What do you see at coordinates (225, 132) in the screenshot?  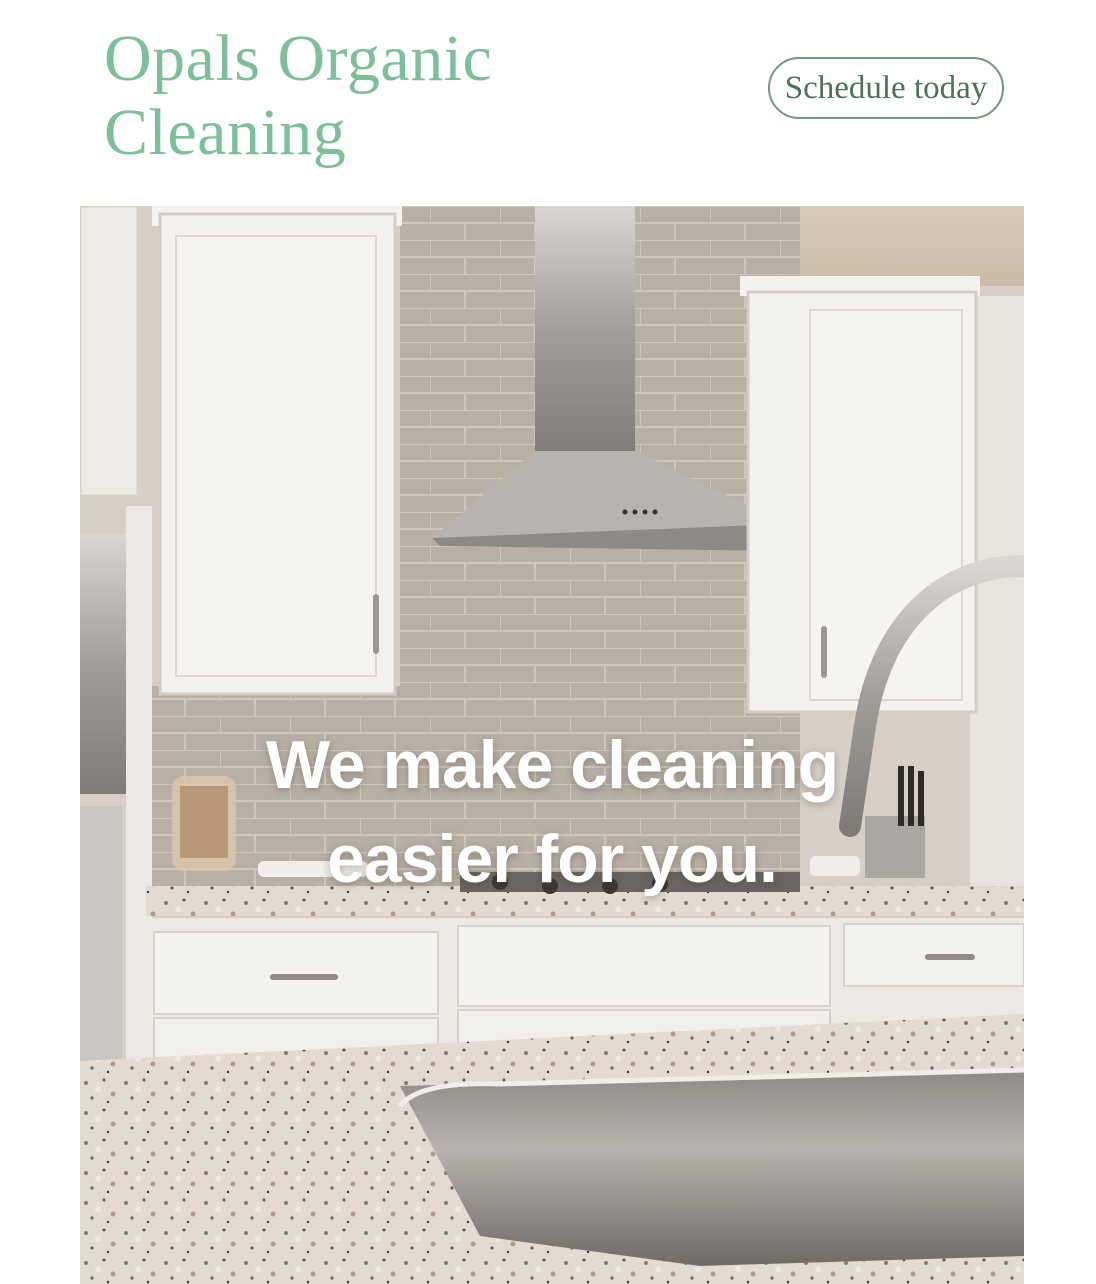 I see `brand-name-line2: Cleaning` at bounding box center [225, 132].